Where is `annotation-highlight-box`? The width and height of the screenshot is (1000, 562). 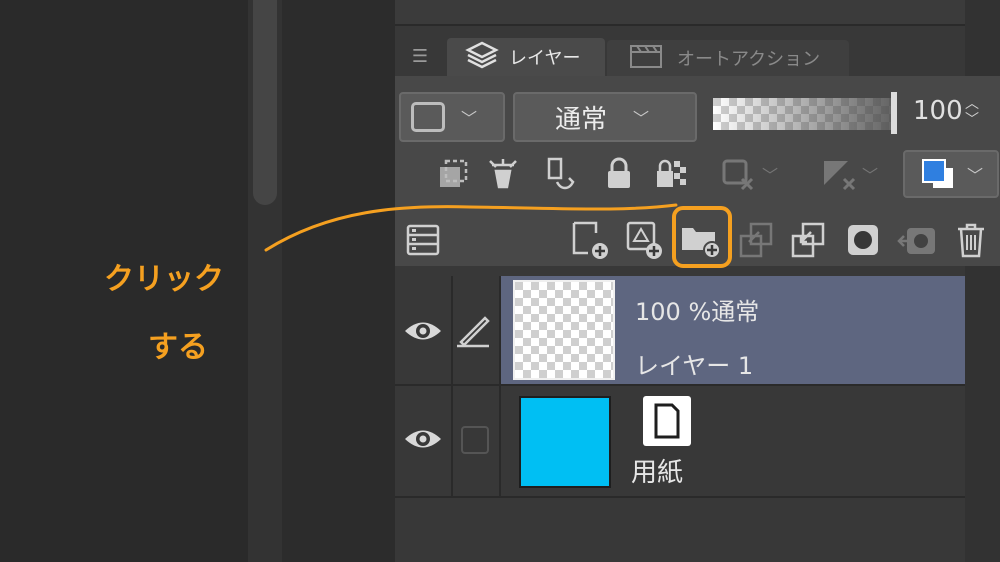
annotation-highlight-box is located at coordinates (702, 237).